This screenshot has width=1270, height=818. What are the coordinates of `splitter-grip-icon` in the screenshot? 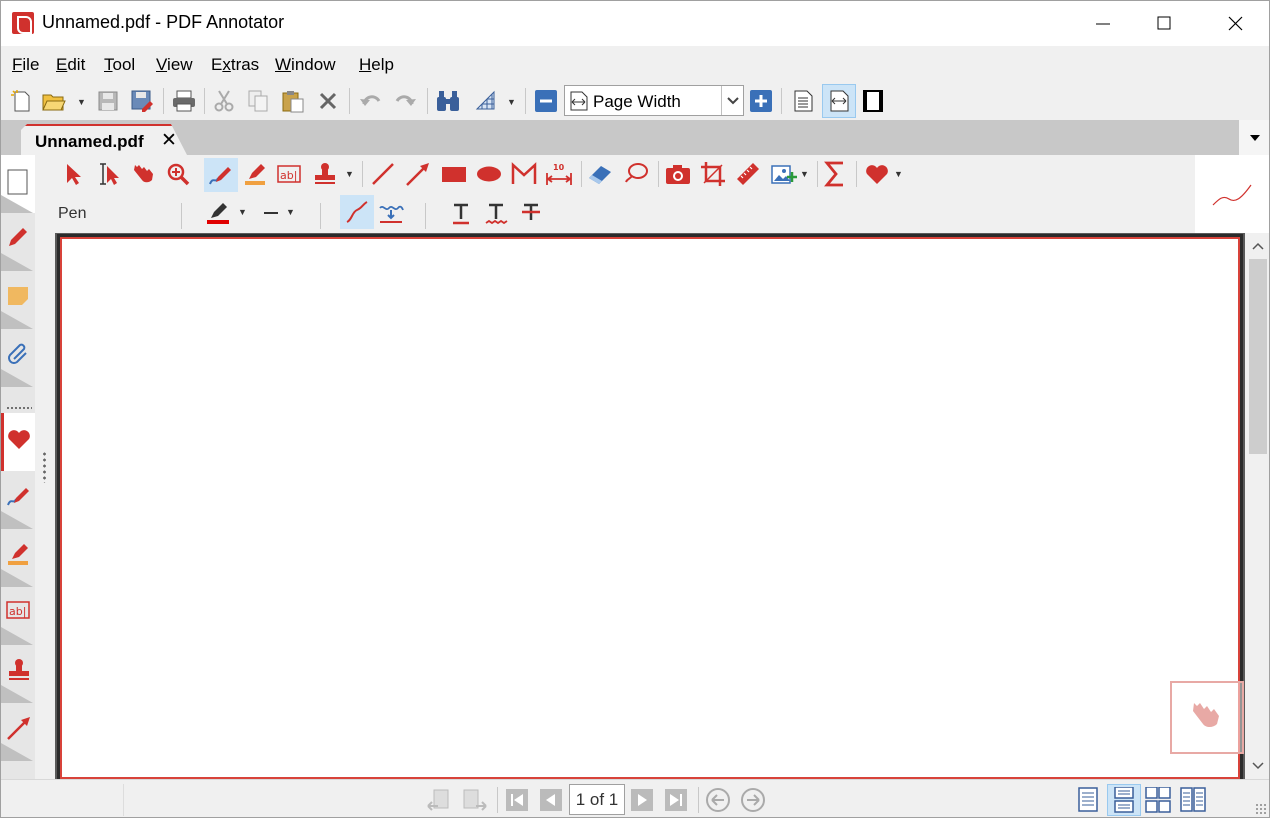 It's located at (44, 467).